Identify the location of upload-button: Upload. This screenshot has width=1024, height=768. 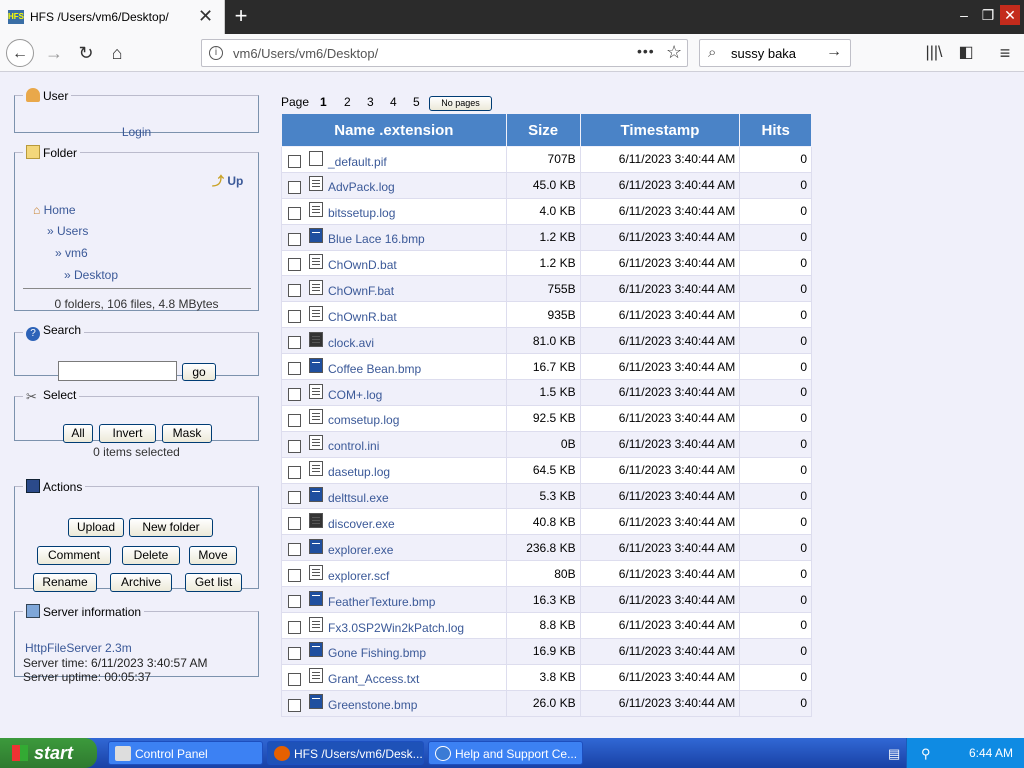
(96, 527).